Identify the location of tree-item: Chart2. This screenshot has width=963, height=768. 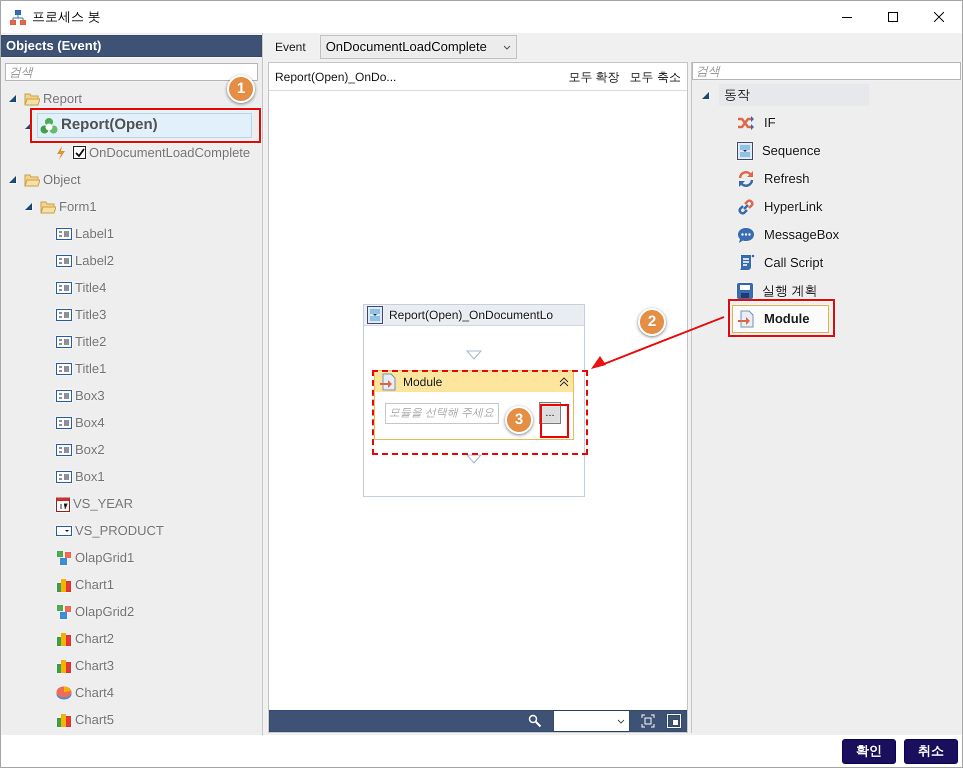
(88, 638).